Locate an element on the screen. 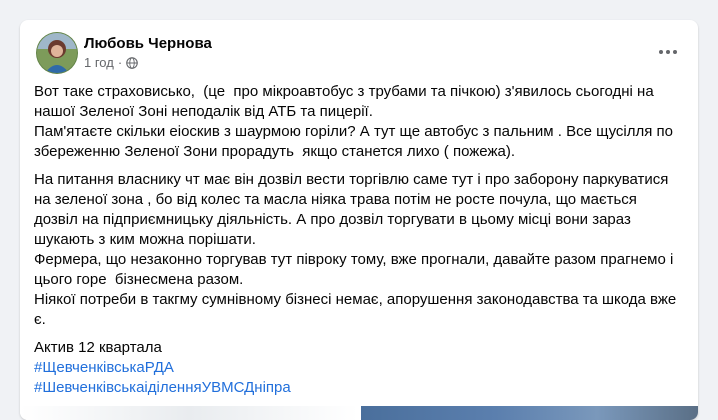  post-header: Любовь Чернова 1 год · is located at coordinates (359, 54).